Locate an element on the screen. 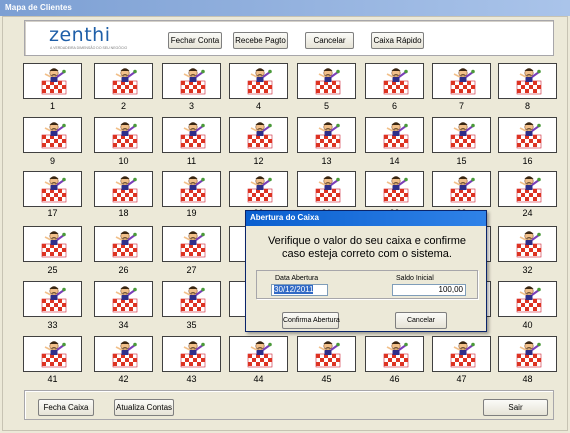 Image resolution: width=570 pixels, height=433 pixels. saldo-inicial-label: Saldo Inicial is located at coordinates (415, 278).